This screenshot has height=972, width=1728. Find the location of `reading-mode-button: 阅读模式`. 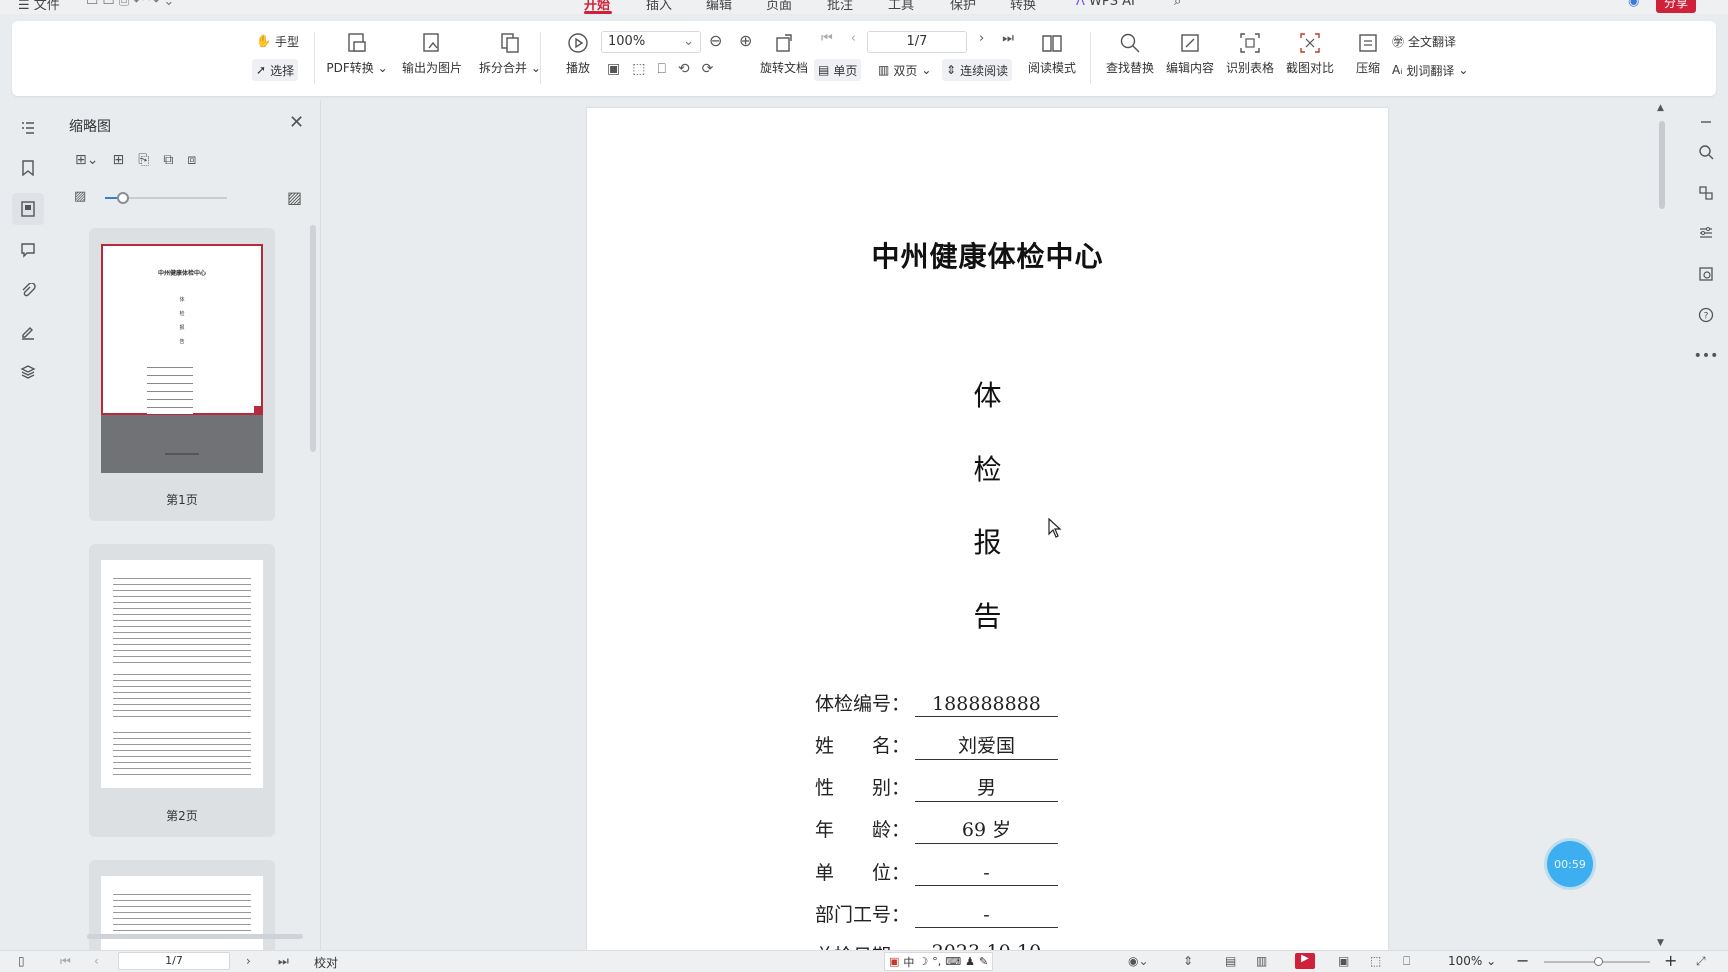

reading-mode-button: 阅读模式 is located at coordinates (1052, 53).